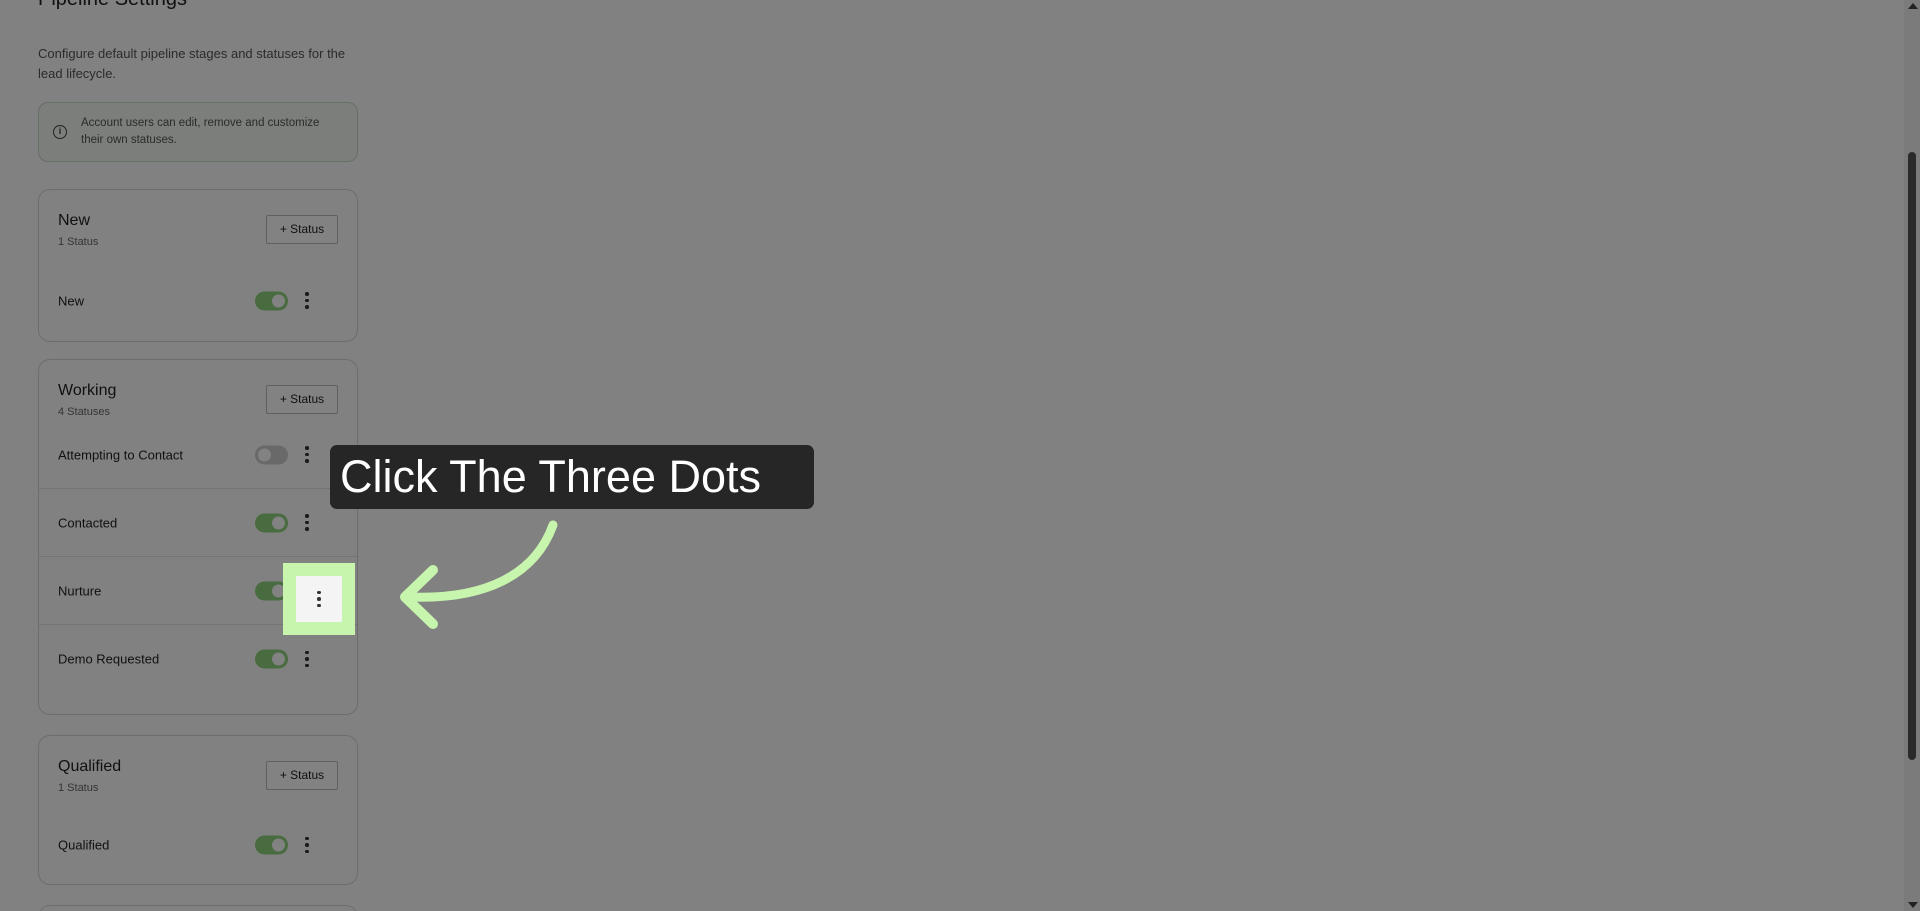 This screenshot has height=911, width=1920. Describe the element at coordinates (1913, 905) in the screenshot. I see `scroll-down-arrow-icon` at that location.